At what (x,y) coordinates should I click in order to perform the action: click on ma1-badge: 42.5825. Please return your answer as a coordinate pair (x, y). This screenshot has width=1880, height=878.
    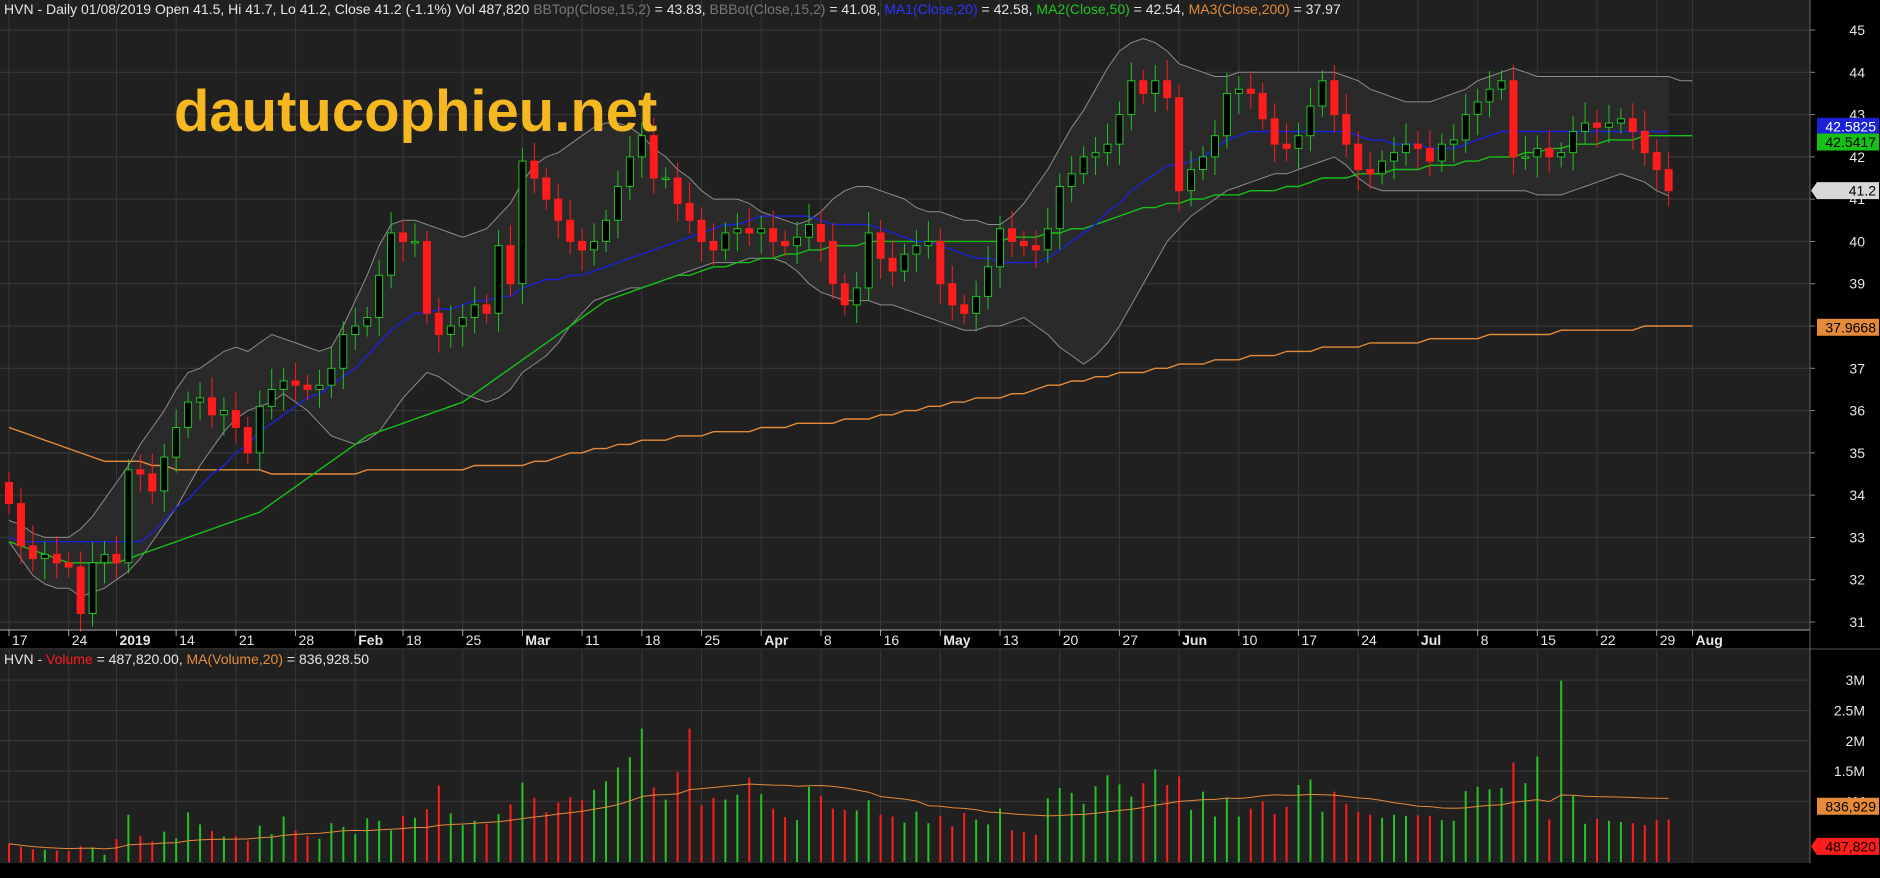
    Looking at the image, I should click on (1850, 126).